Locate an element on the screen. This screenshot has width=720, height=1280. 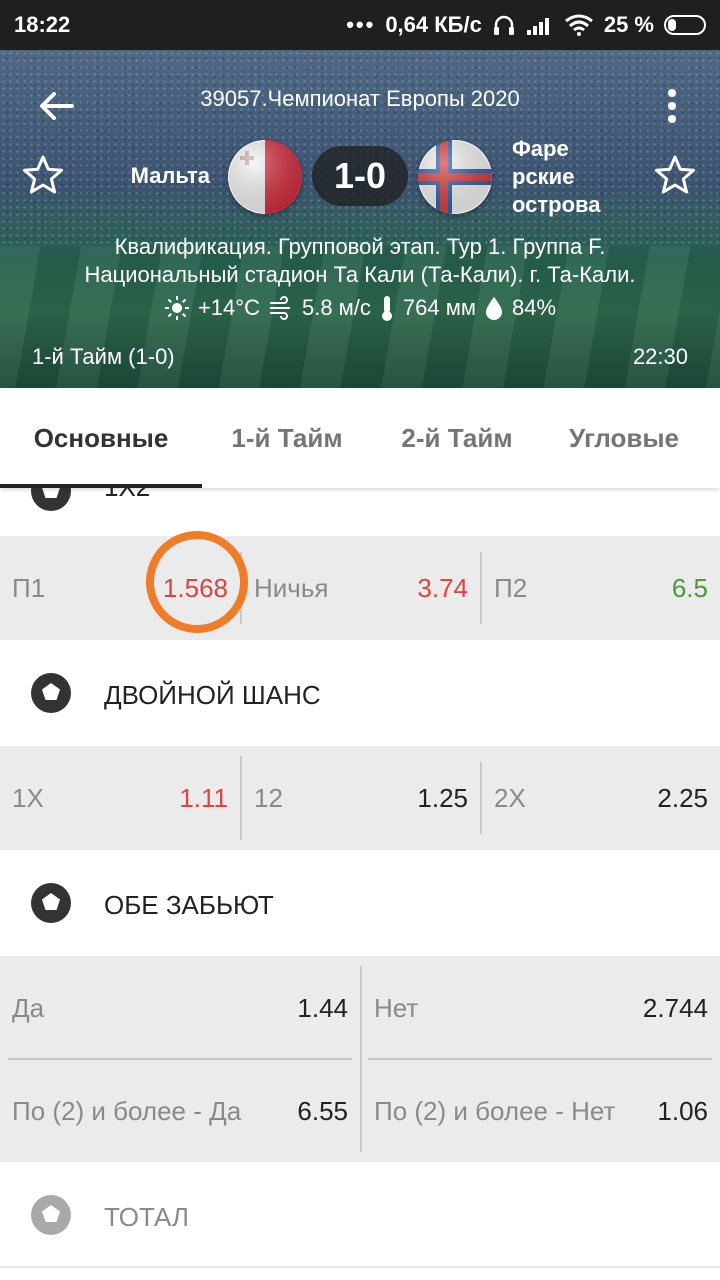
odd-two-plus-yes: По (2) и более - Да 6.55 is located at coordinates (180, 1111).